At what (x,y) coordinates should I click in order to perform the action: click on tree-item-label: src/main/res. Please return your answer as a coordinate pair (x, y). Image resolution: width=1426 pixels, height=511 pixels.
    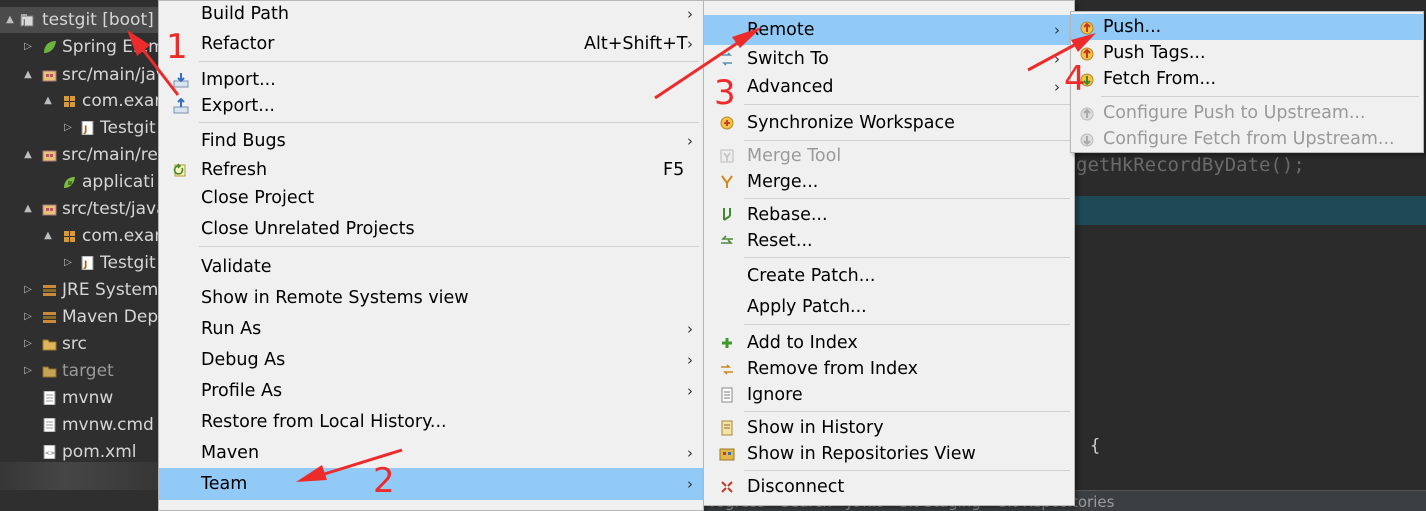
    Looking at the image, I should click on (111, 155).